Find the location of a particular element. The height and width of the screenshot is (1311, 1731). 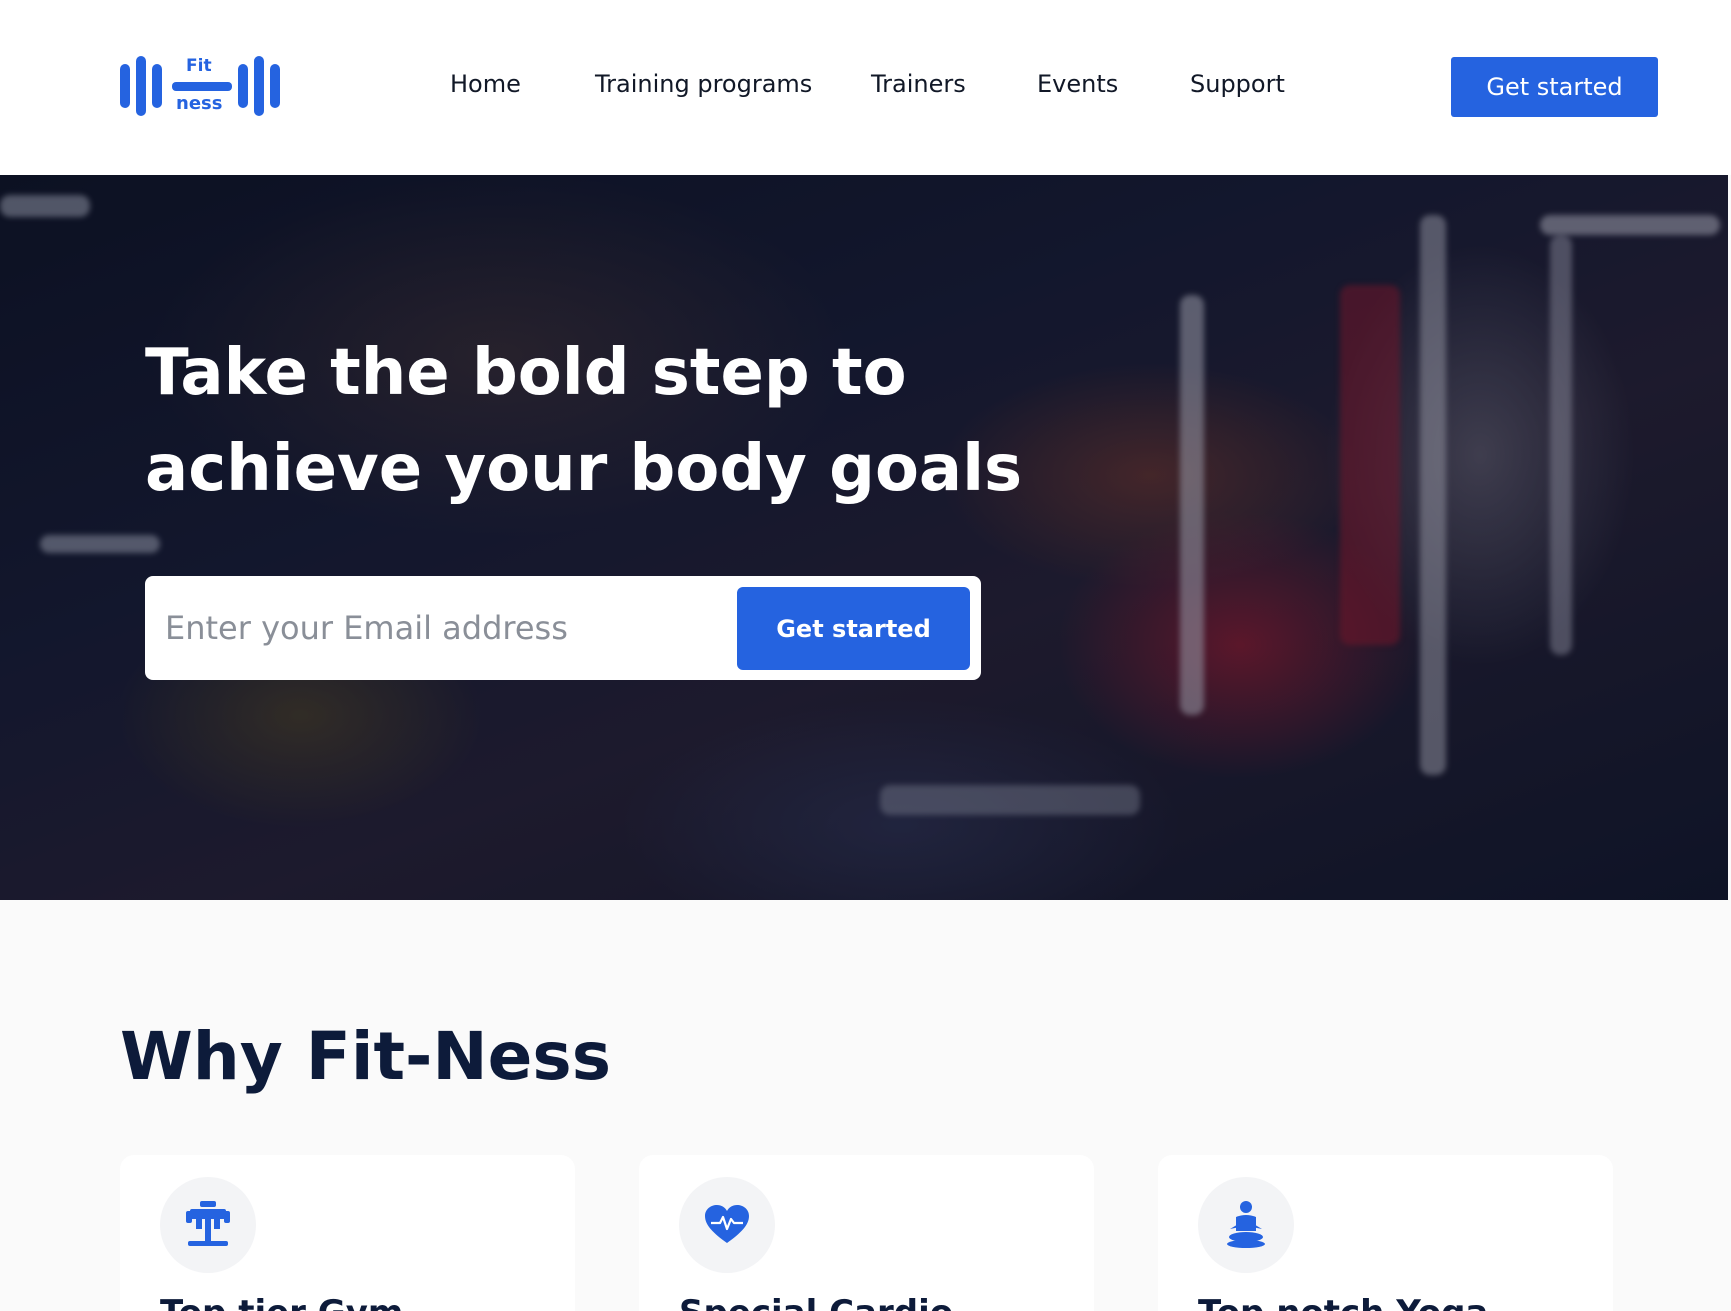

heart-pulse-icon is located at coordinates (727, 1224).